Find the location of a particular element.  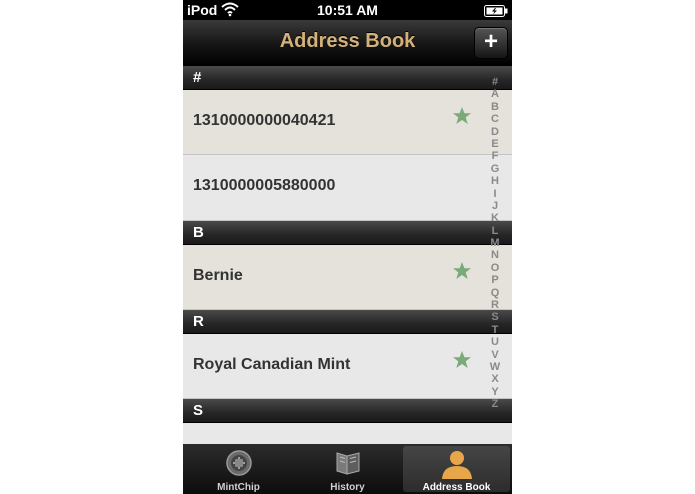

tab-history: History is located at coordinates (347, 469).